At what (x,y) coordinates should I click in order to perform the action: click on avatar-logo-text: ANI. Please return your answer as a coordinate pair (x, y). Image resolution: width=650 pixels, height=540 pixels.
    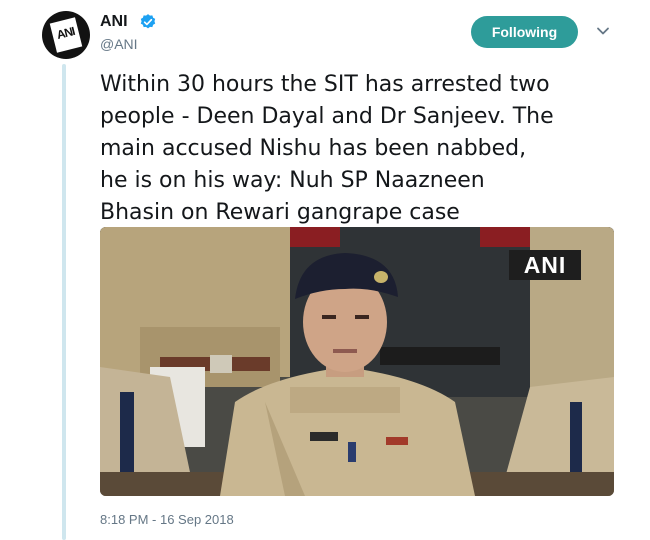
    Looking at the image, I should click on (65, 33).